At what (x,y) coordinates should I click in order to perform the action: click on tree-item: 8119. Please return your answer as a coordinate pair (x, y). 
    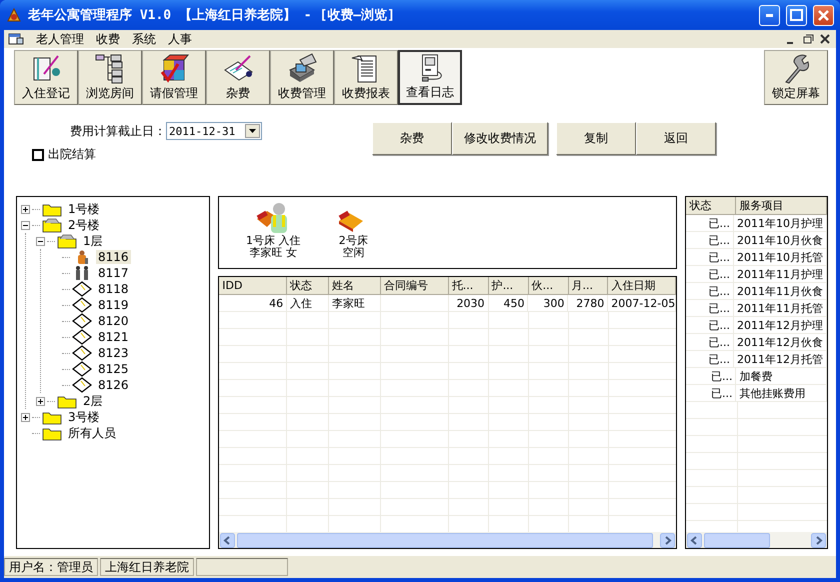
    Looking at the image, I should click on (113, 305).